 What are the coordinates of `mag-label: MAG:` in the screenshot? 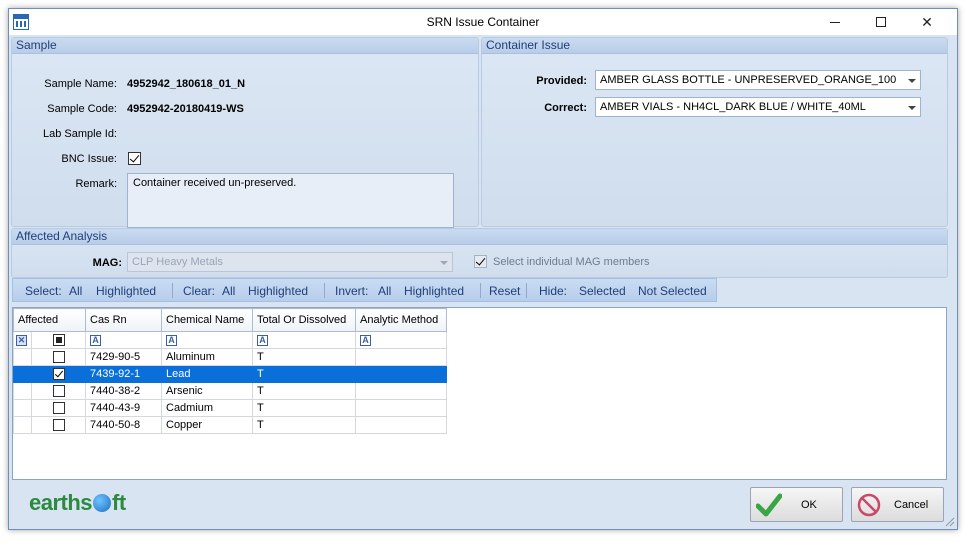 It's located at (107, 263).